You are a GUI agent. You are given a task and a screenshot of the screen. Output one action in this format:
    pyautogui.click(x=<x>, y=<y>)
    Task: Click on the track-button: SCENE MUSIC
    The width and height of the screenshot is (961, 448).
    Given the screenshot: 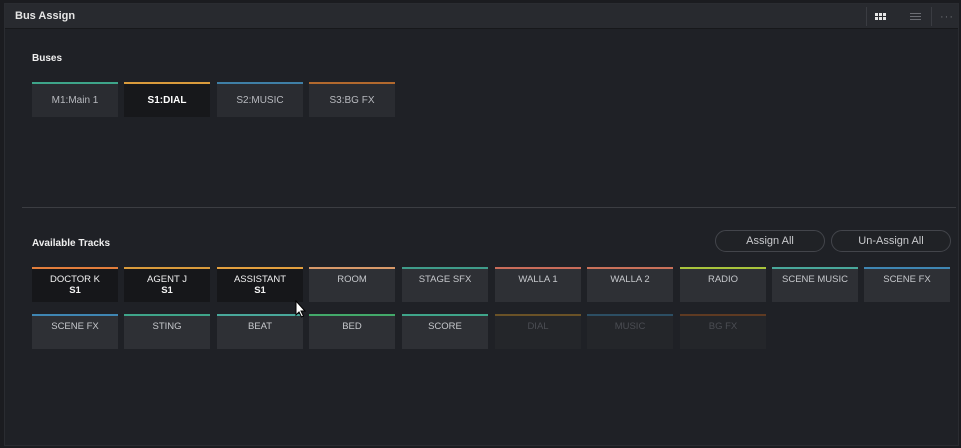 What is the action you would take?
    pyautogui.click(x=815, y=284)
    